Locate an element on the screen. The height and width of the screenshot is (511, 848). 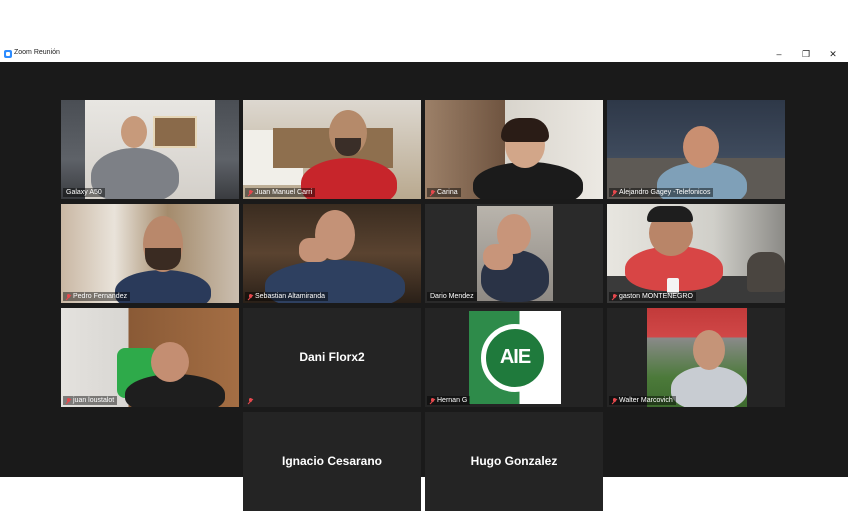
participant-tile-walter-marcovich: Walter Marcovich is located at coordinates (696, 357).